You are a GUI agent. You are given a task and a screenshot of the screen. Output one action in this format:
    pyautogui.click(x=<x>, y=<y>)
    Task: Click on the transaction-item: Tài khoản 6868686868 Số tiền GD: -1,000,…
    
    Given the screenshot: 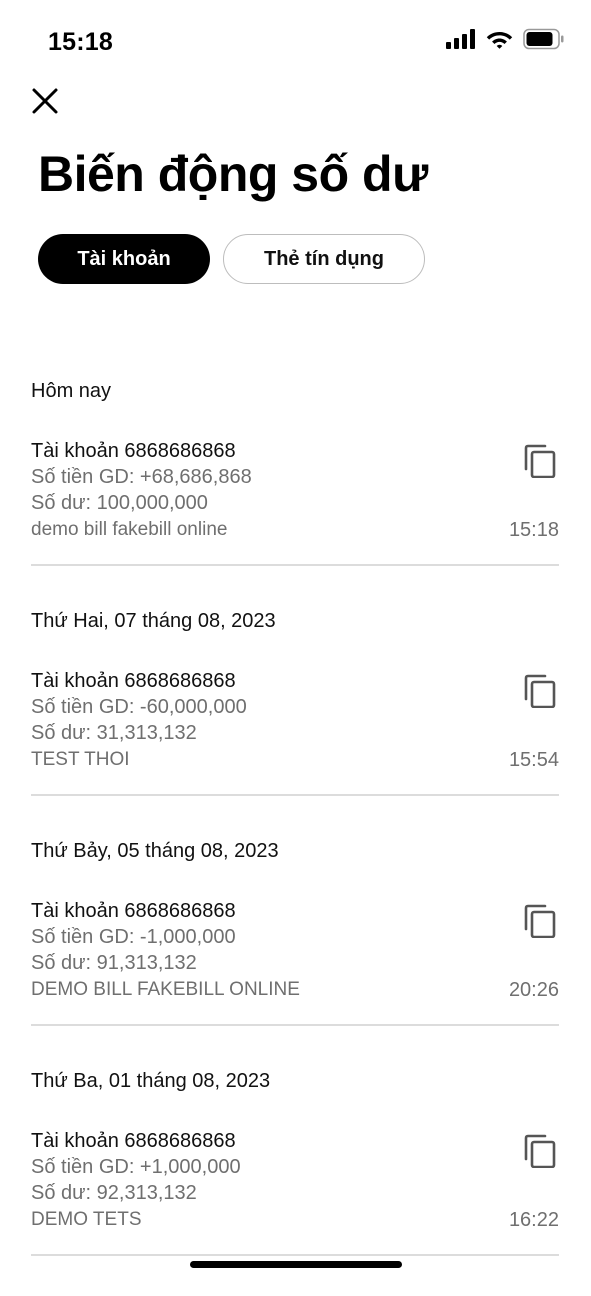 What is the action you would take?
    pyautogui.click(x=295, y=962)
    